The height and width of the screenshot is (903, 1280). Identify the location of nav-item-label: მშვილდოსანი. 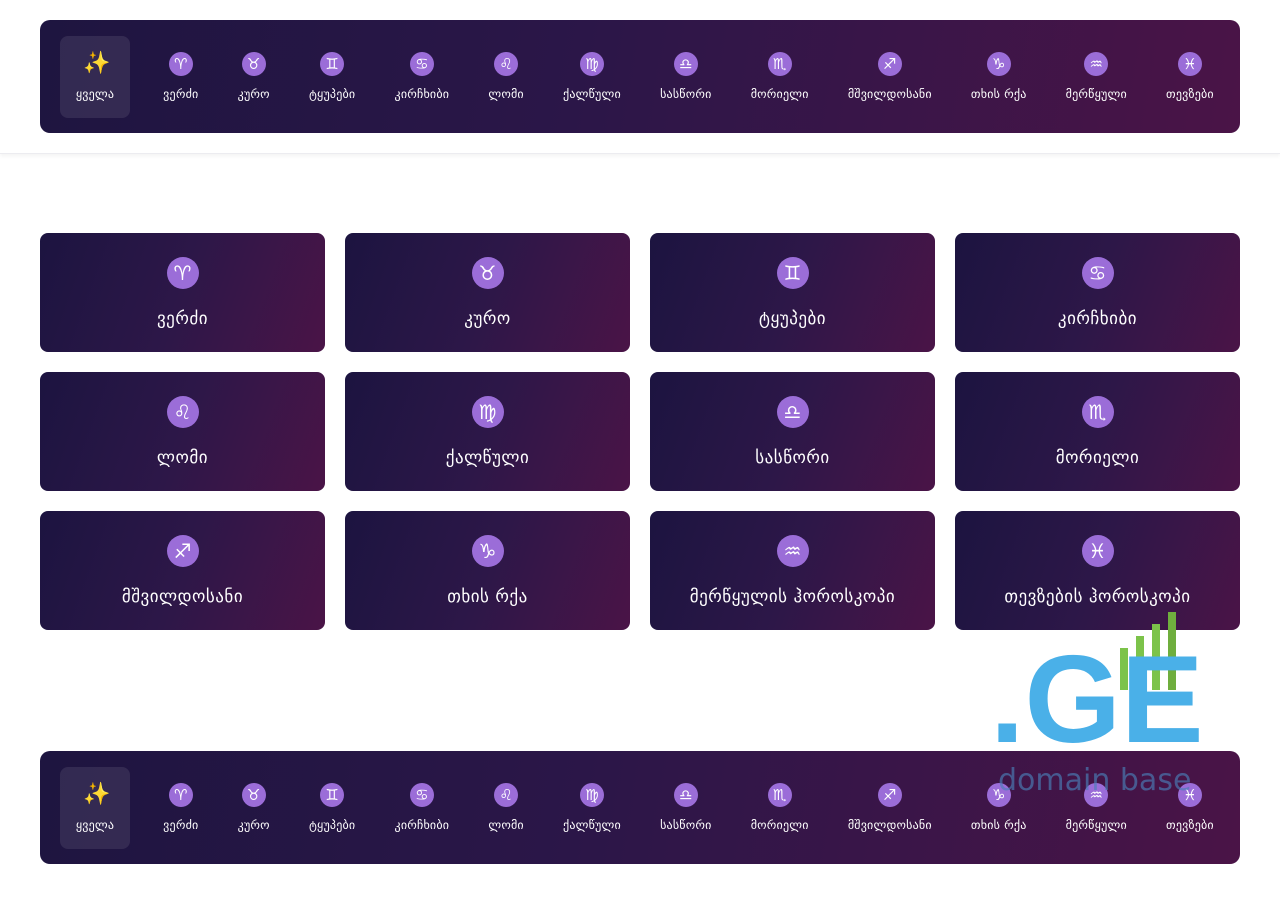
(889, 825).